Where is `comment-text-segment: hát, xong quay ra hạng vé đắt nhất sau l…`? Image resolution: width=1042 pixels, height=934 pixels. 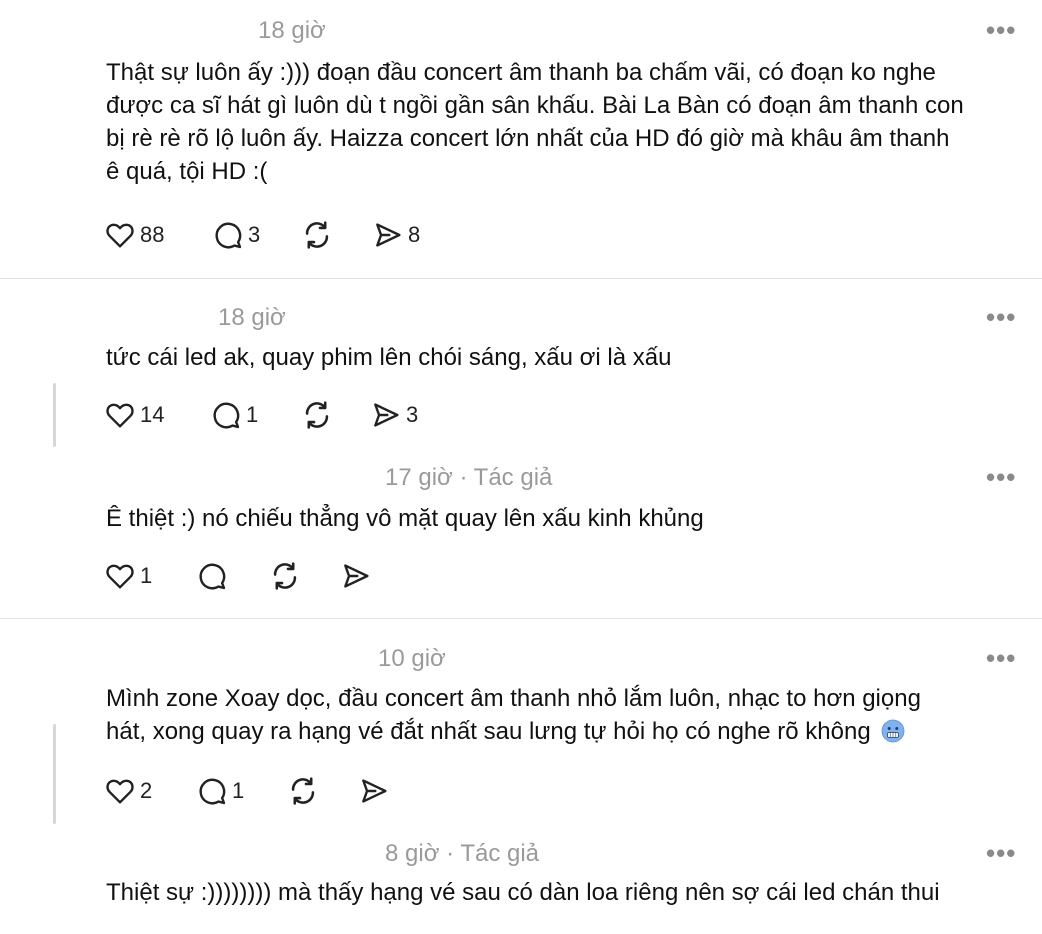 comment-text-segment: hát, xong quay ra hạng vé đắt nhất sau l… is located at coordinates (488, 731).